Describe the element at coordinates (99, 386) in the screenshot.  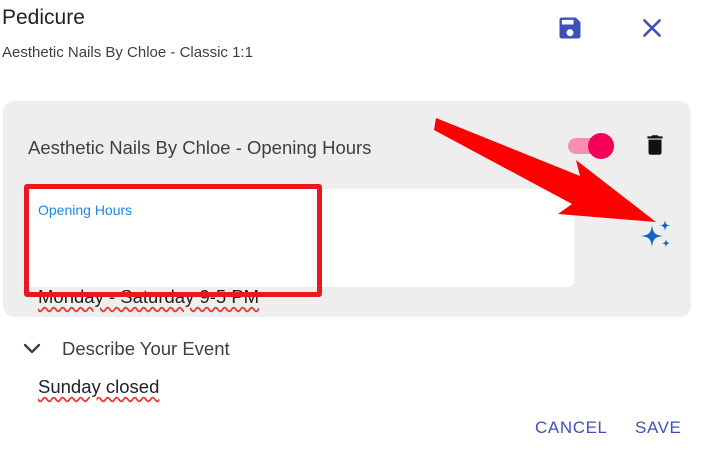
I see `field-line: Sunday closed` at that location.